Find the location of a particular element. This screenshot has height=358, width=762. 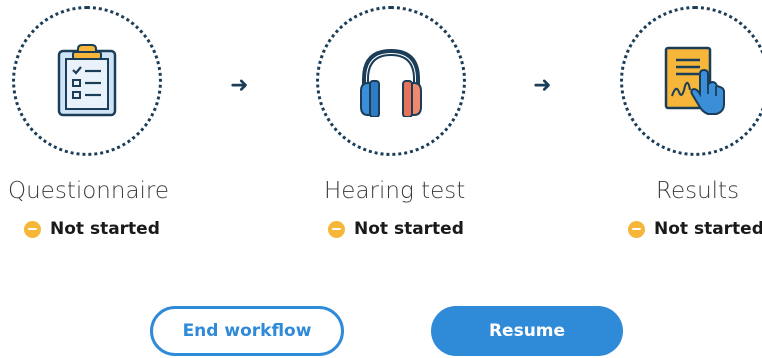

results-status-label: Not started is located at coordinates (708, 229).